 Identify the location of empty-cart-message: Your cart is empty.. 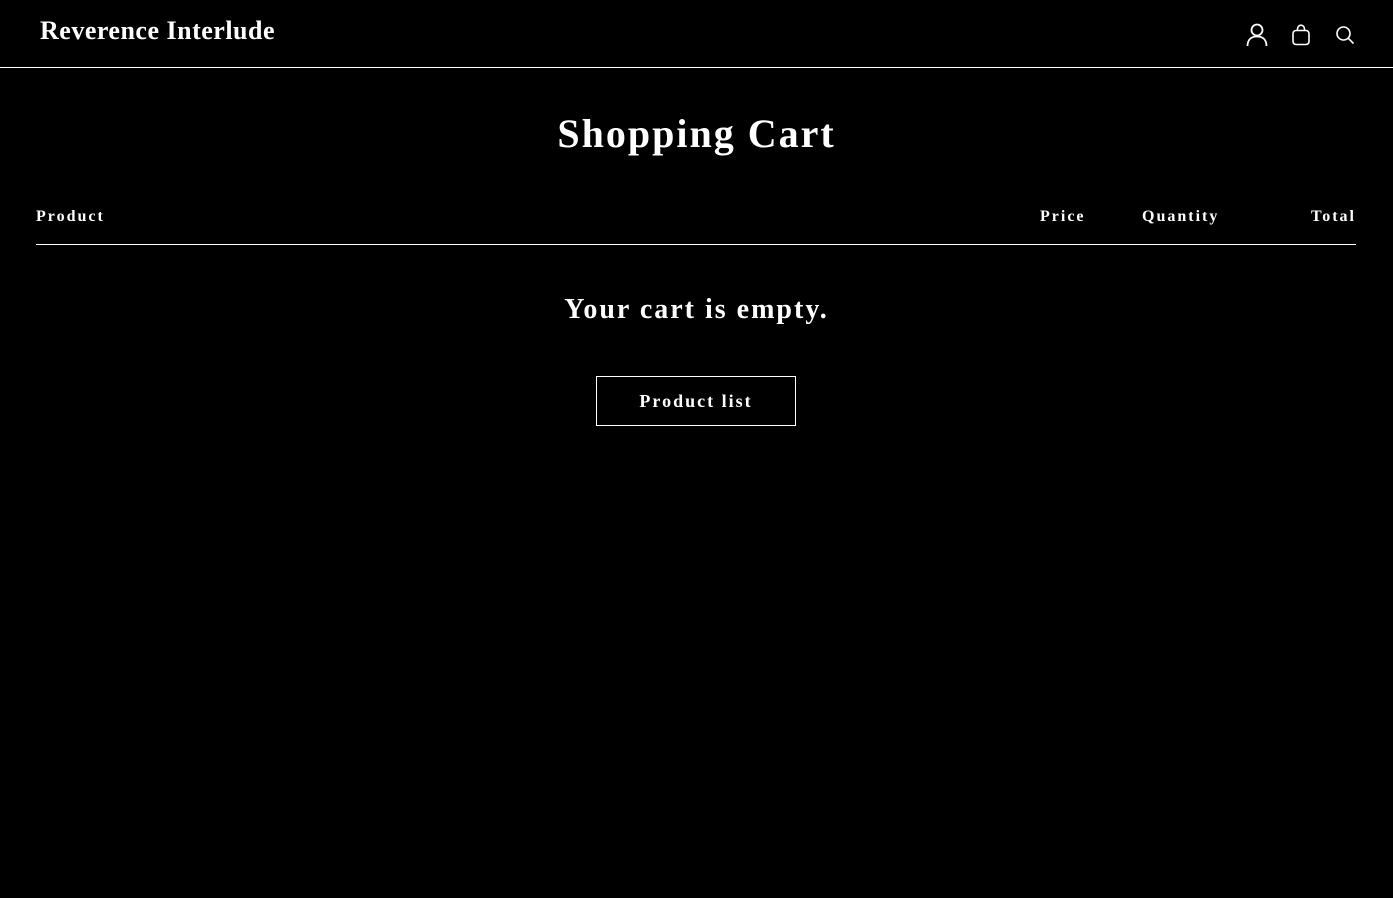
(696, 309).